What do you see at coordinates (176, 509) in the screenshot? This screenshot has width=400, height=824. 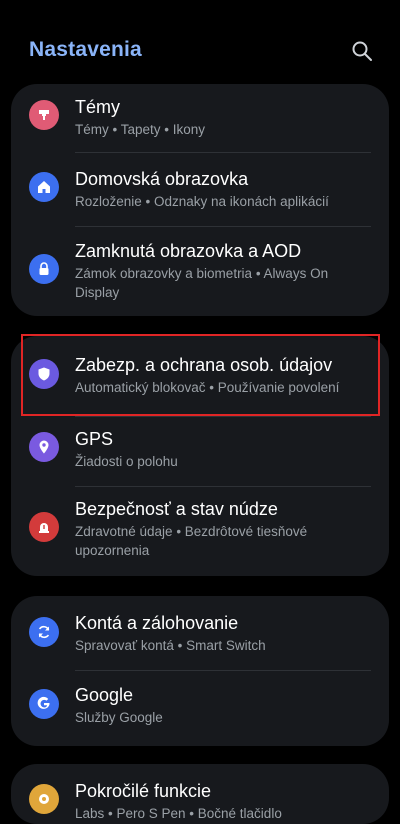 I see `item-title: Bezpečnosť a stav núdze` at bounding box center [176, 509].